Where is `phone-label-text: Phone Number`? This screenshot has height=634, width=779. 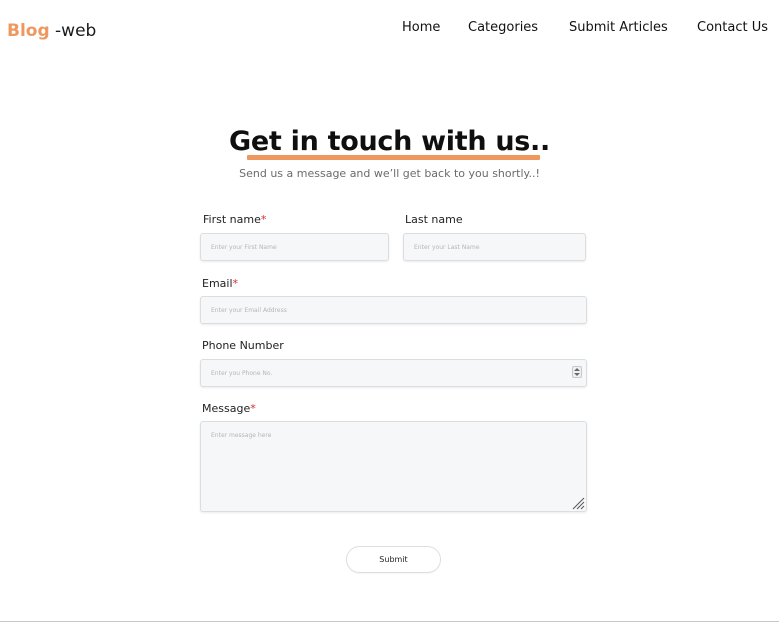
phone-label-text: Phone Number is located at coordinates (243, 345).